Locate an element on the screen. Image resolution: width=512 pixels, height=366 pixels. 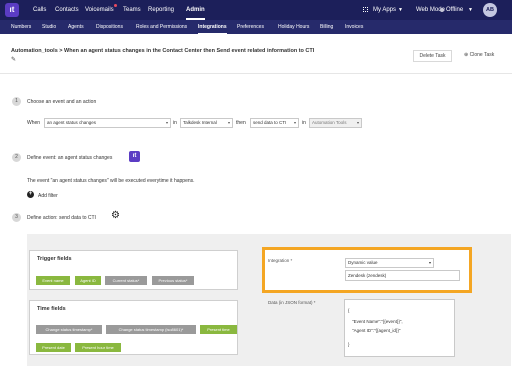
subnav-studio: Studio is located at coordinates (49, 27).